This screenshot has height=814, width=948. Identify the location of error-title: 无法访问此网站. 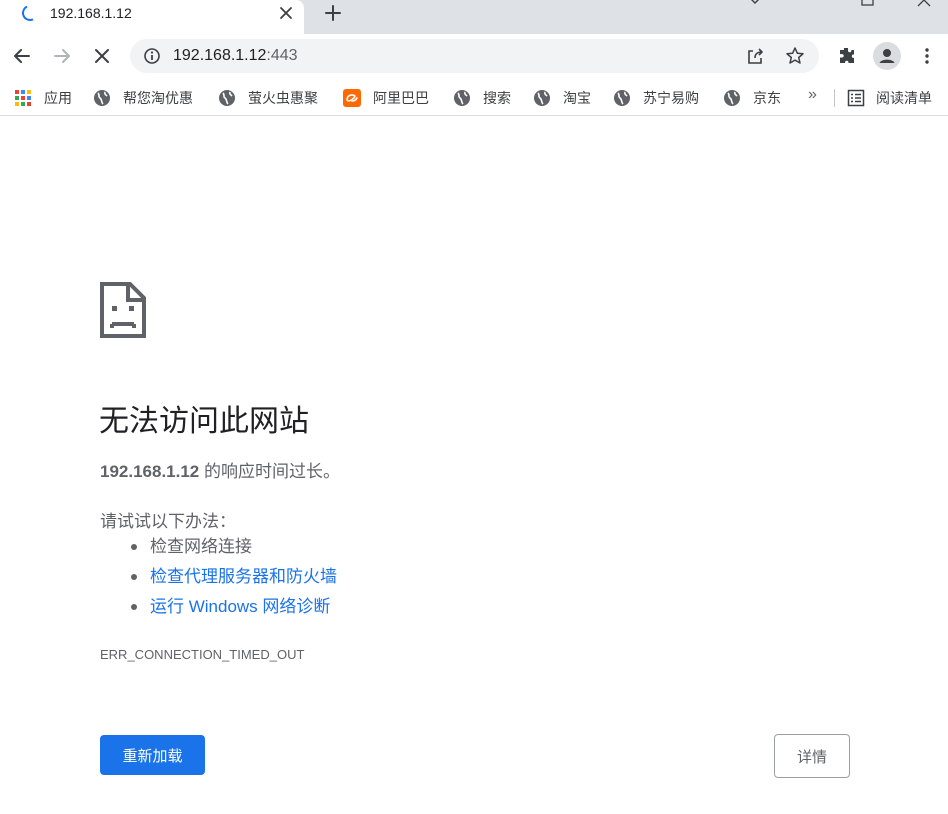
(204, 421).